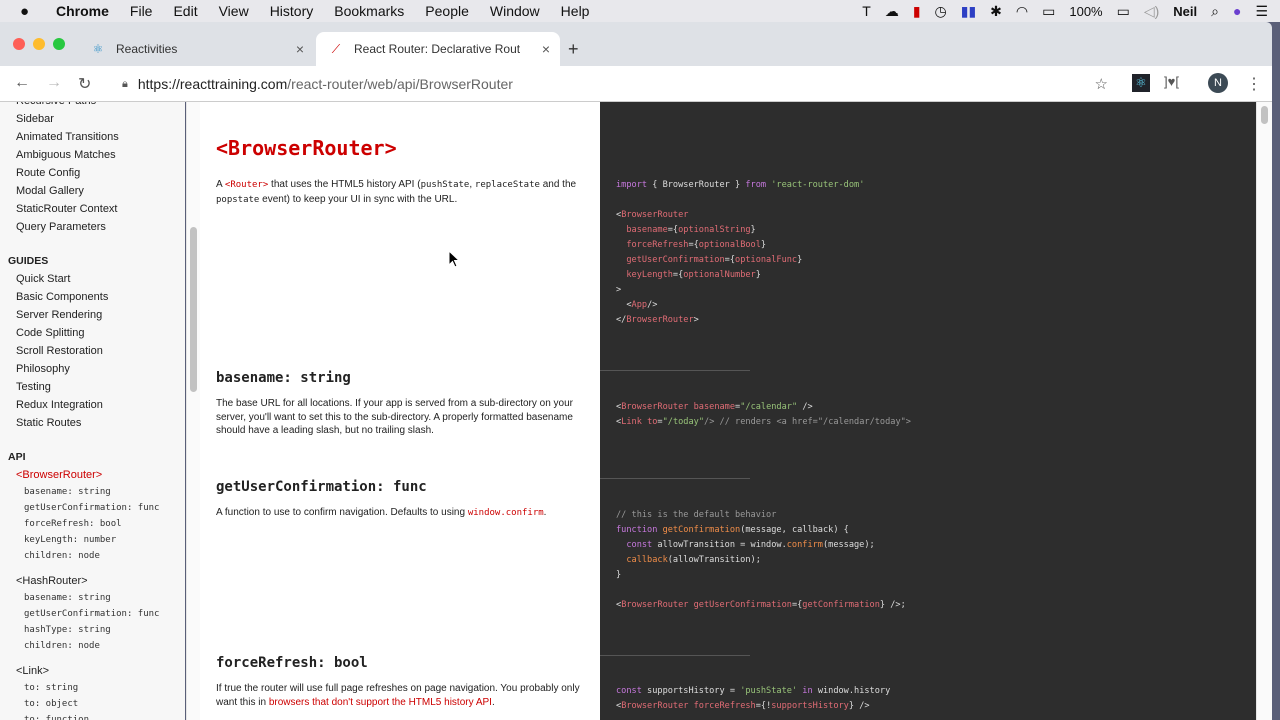  What do you see at coordinates (1048, 11) in the screenshot?
I see `airplay-icon: ▭` at bounding box center [1048, 11].